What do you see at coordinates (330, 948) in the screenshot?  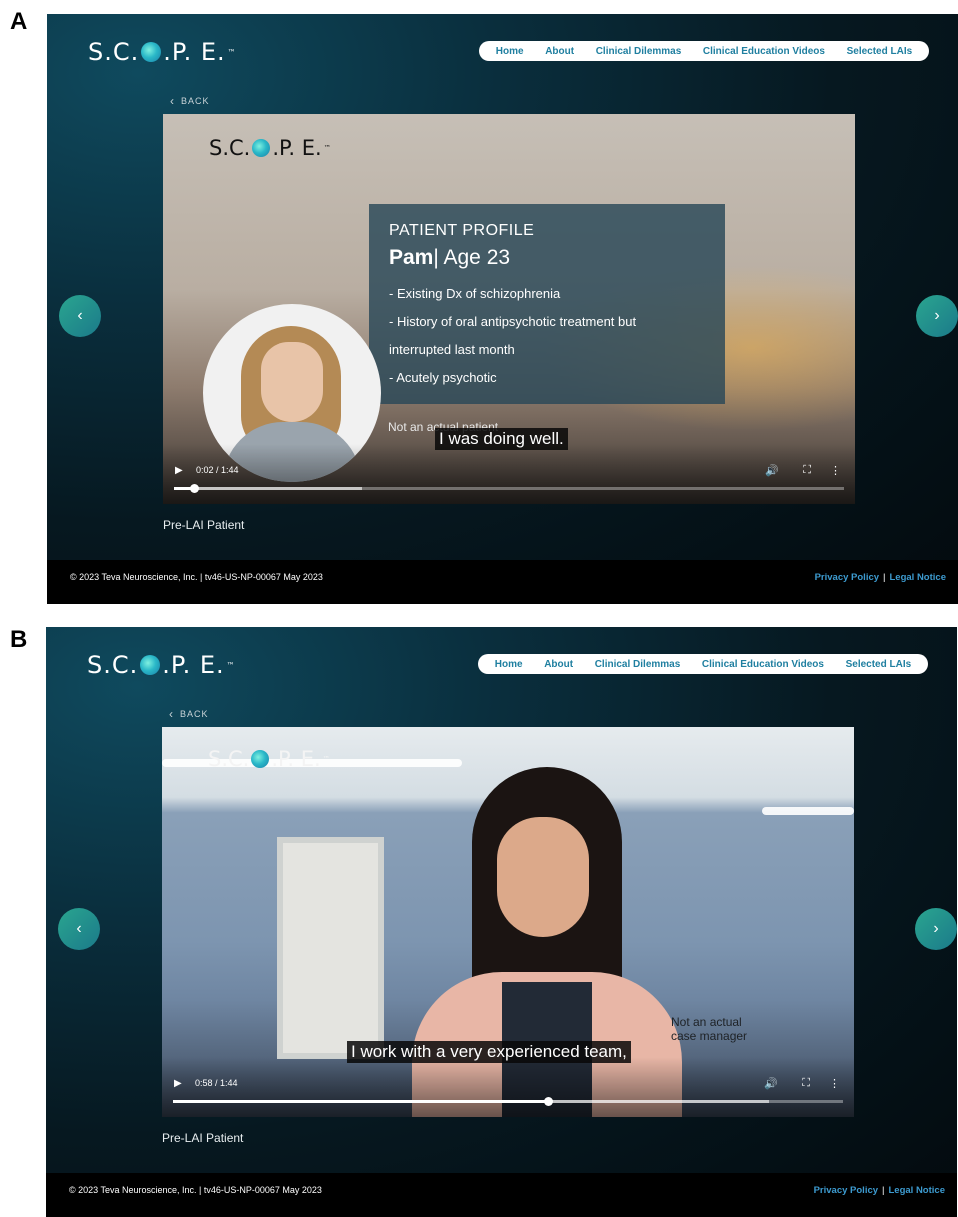 I see `background-door` at bounding box center [330, 948].